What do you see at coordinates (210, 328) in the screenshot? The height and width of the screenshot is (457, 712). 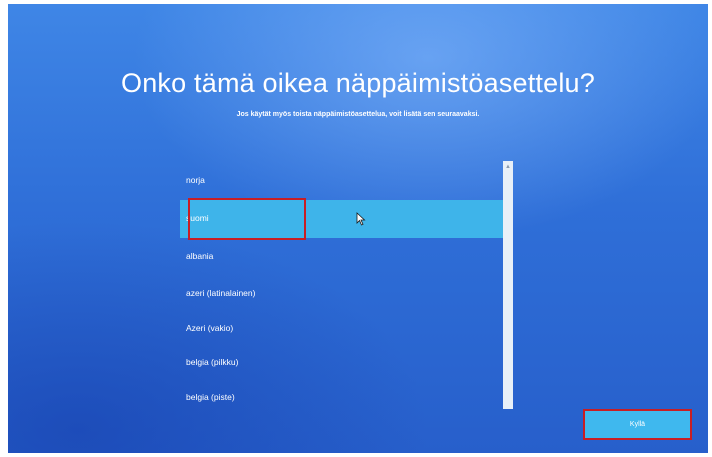 I see `list-item-label: Azeri (vakio)` at bounding box center [210, 328].